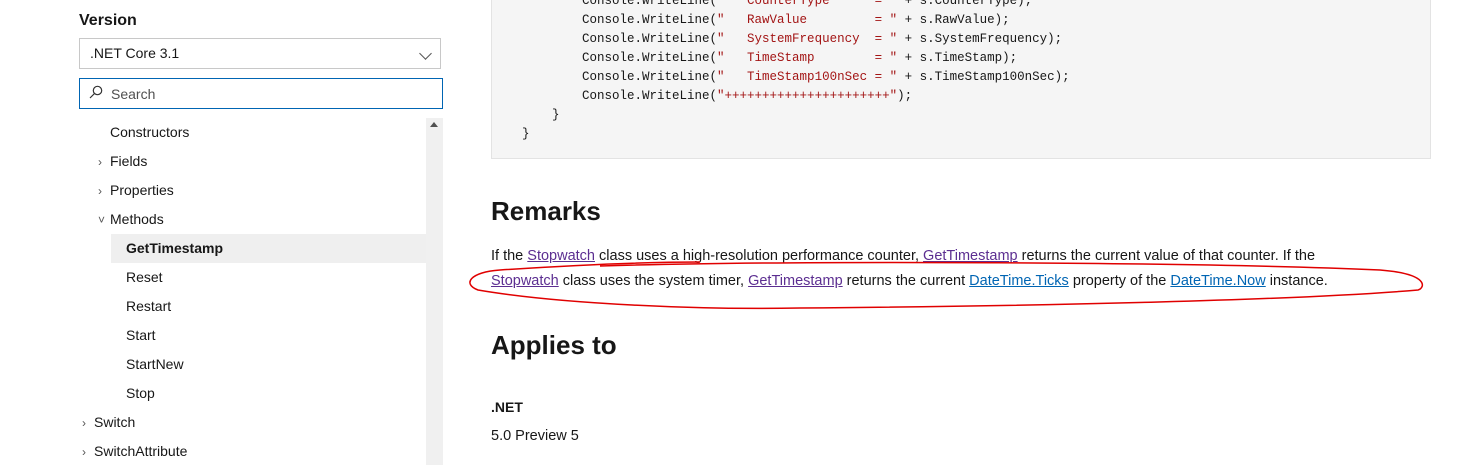 This screenshot has height=467, width=1460. I want to click on tree-item-label: Fields, so click(129, 161).